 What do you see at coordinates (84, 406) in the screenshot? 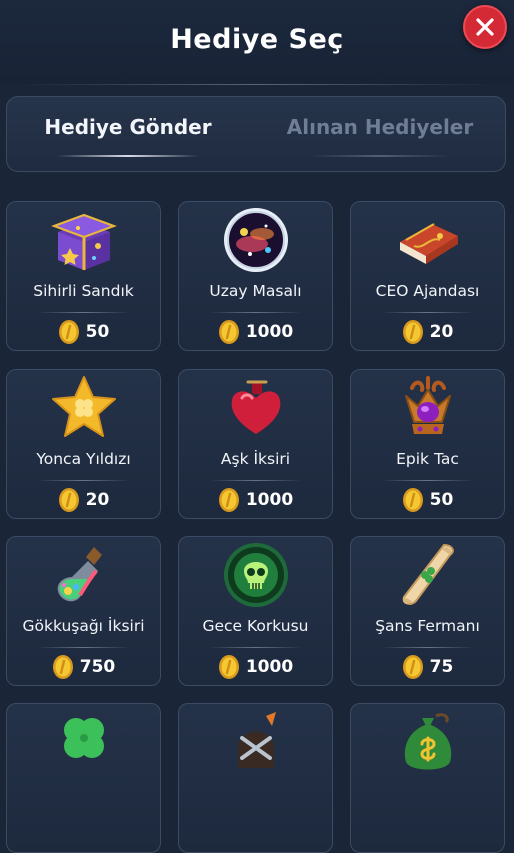
I see `clover-star-icon` at bounding box center [84, 406].